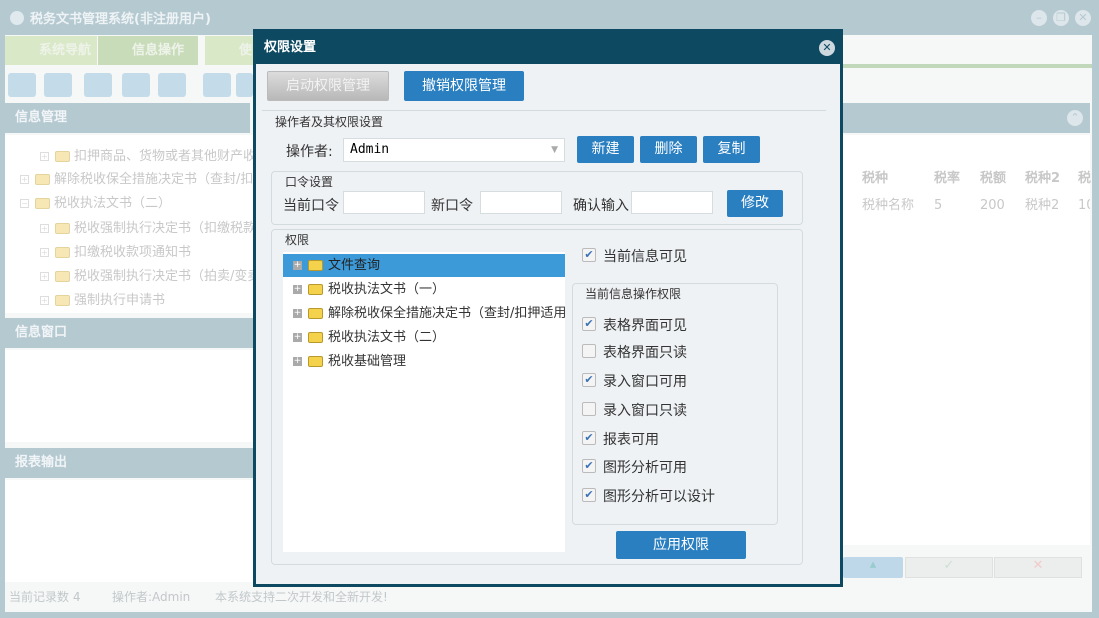 Image resolution: width=1099 pixels, height=618 pixels. Describe the element at coordinates (148, 154) in the screenshot. I see `tree-node: + 扣押商品、货物或者其他财产收` at that location.